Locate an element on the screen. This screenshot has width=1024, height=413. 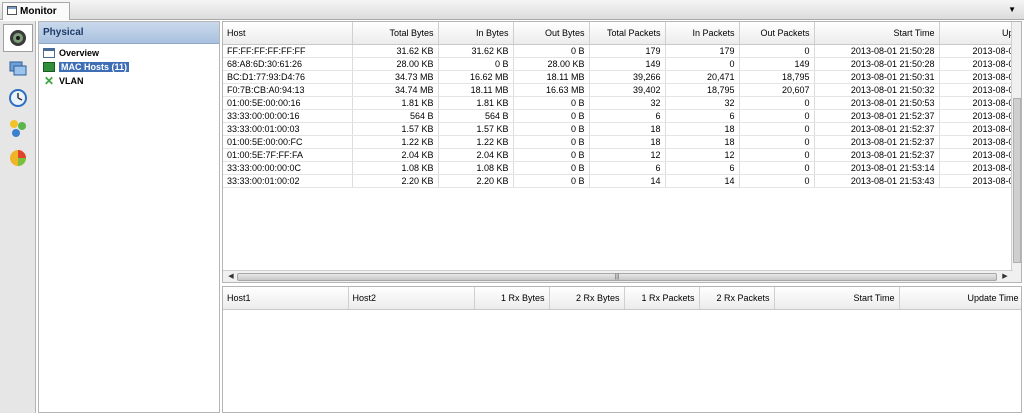
monitor-tab: Monitor is located at coordinates (36, 11).